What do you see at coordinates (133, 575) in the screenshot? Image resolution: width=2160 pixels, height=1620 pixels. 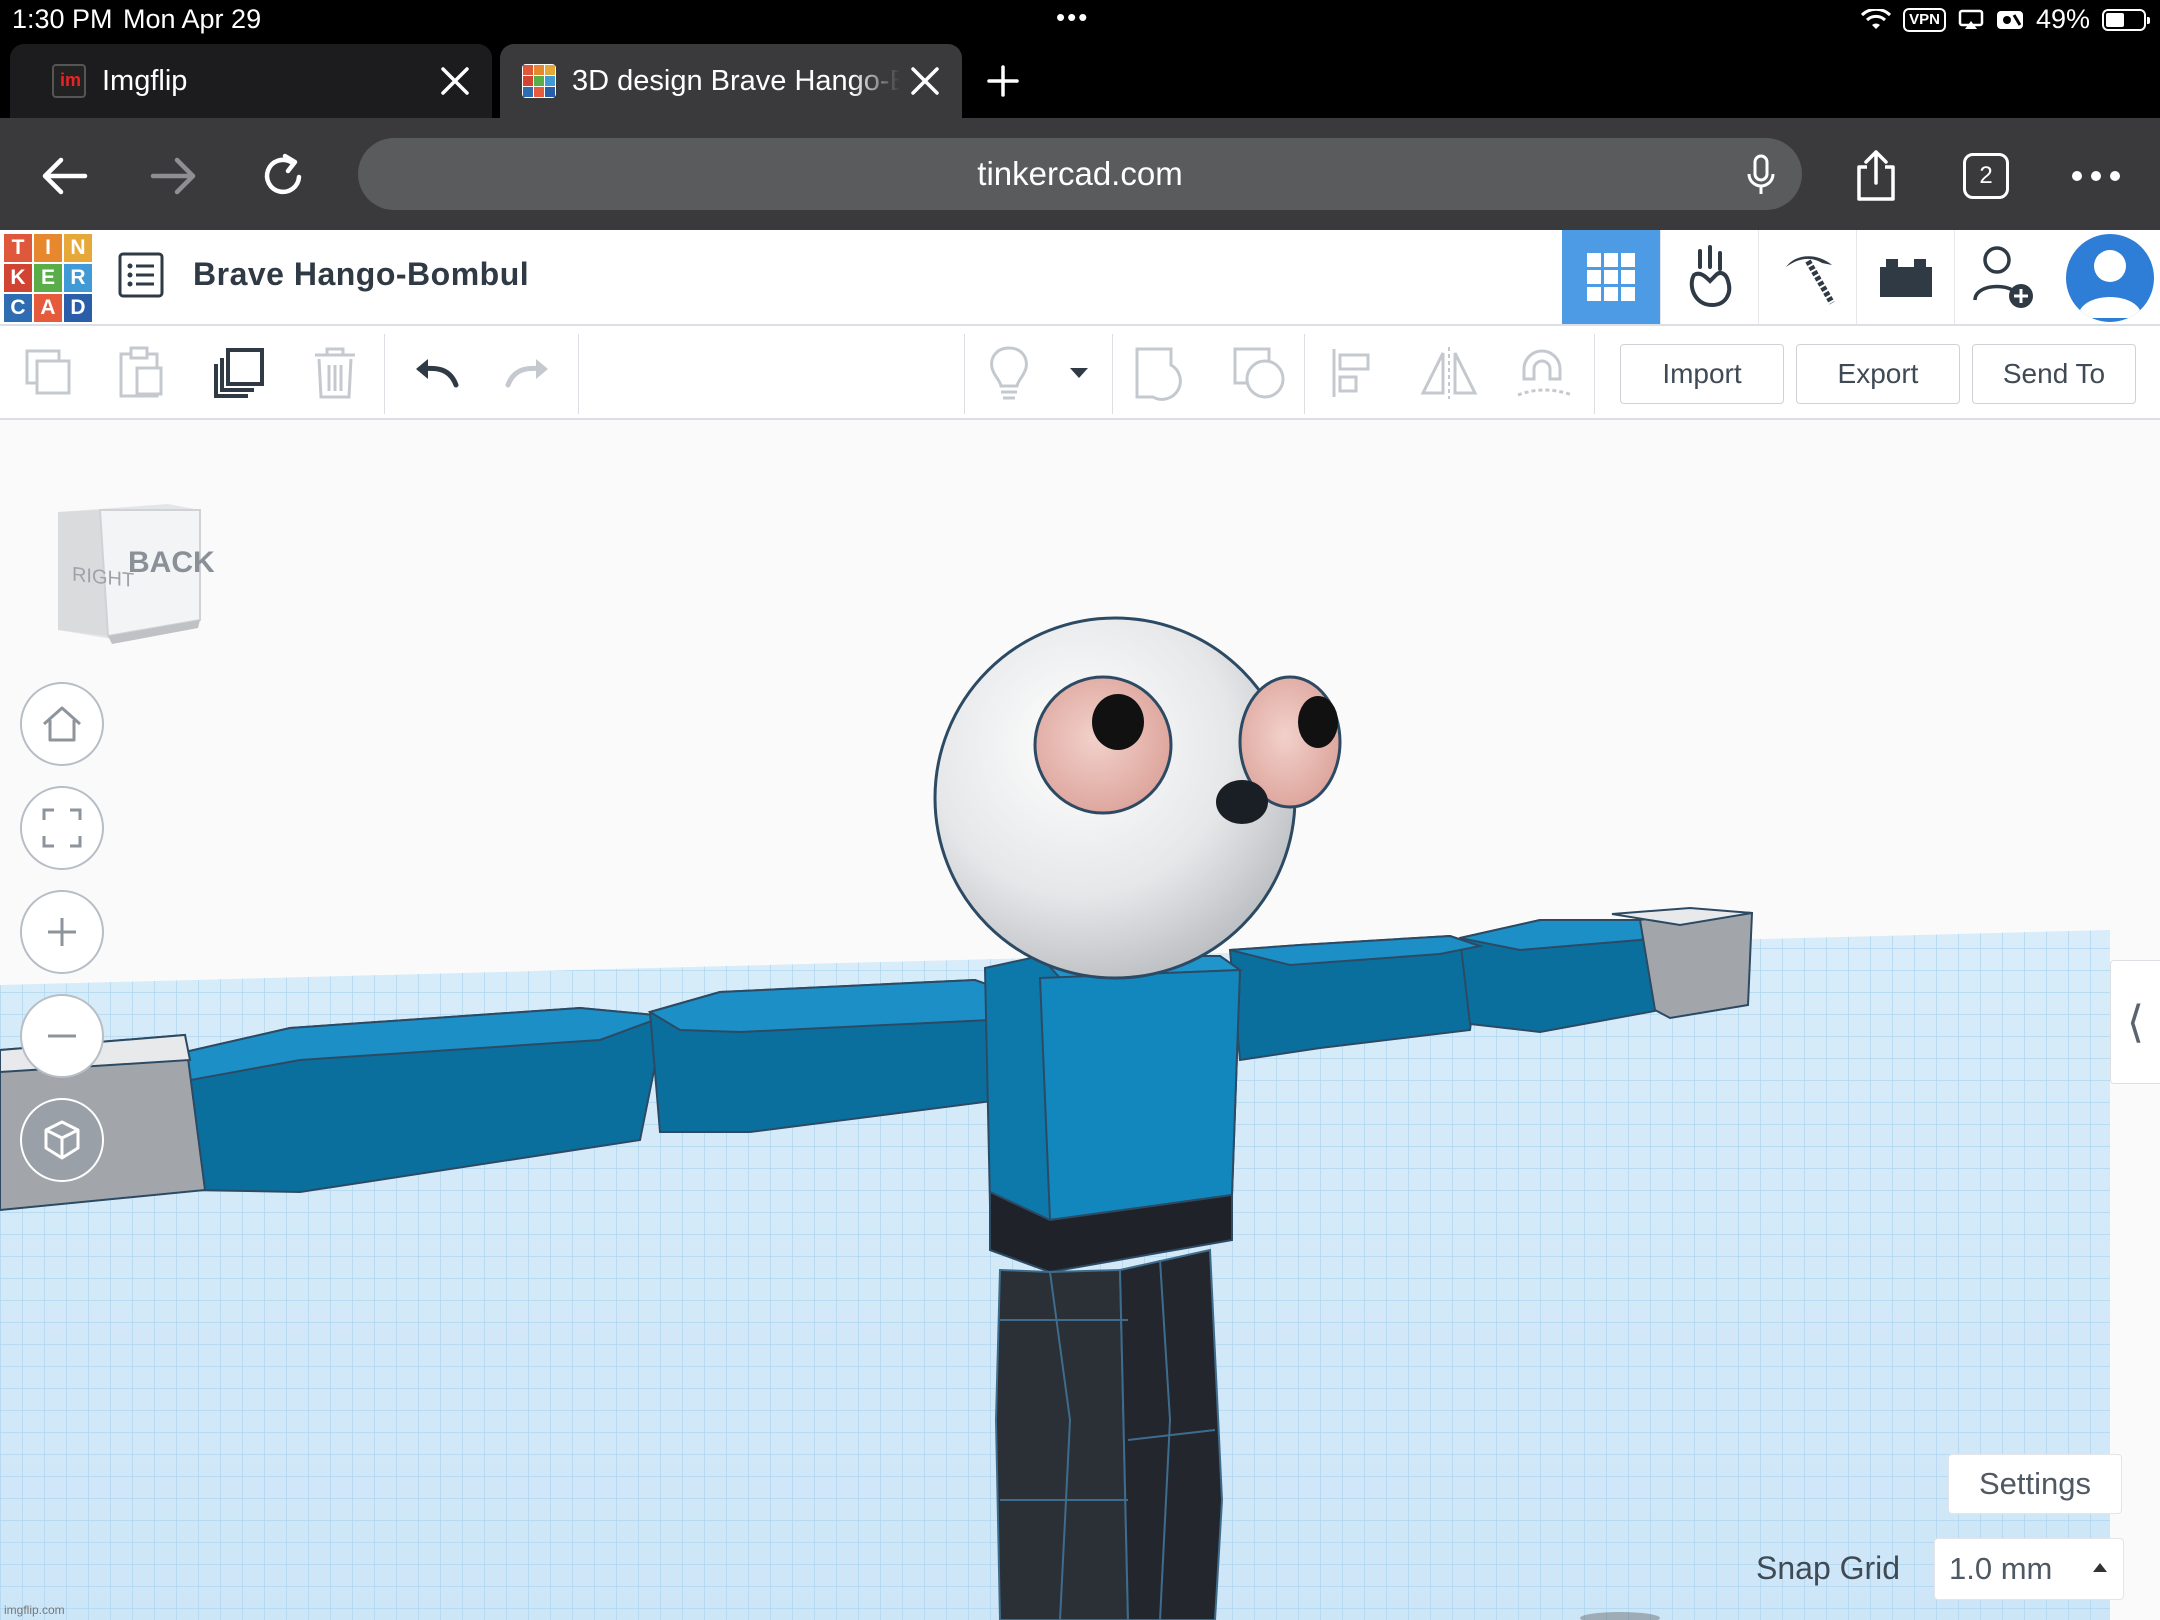 I see `view-cube: RIGHT BACK` at bounding box center [133, 575].